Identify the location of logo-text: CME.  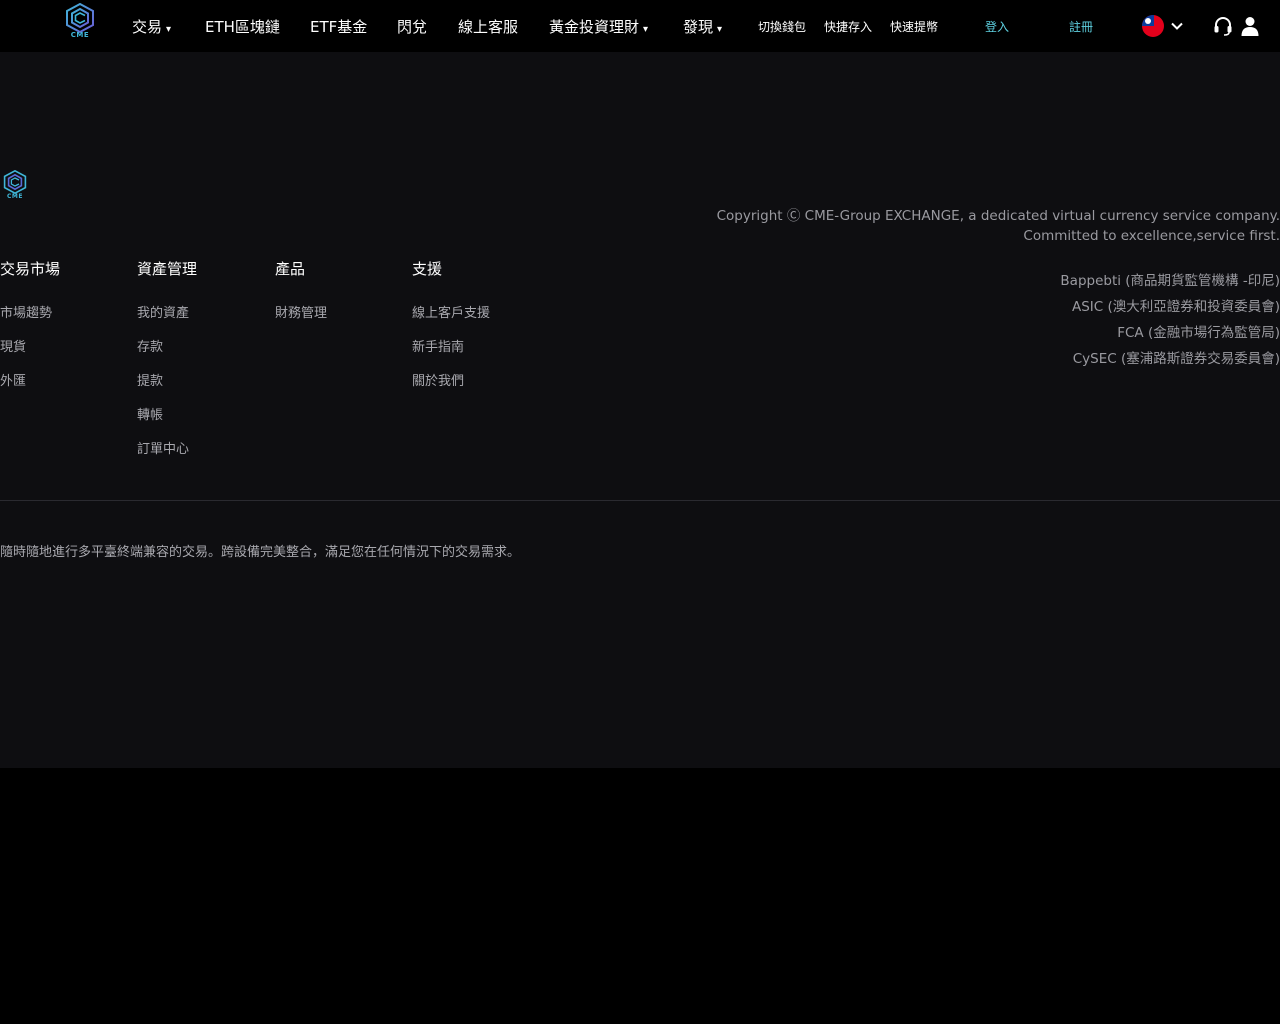
(80, 35).